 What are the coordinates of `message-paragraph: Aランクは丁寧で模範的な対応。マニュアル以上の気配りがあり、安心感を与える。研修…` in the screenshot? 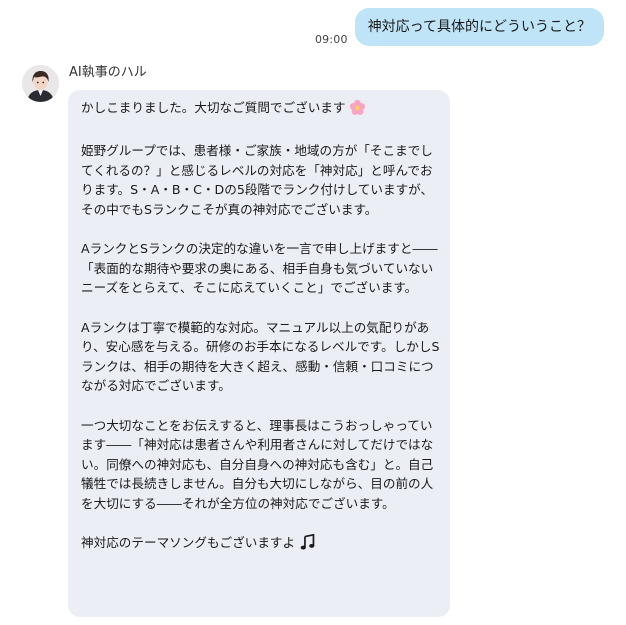 It's located at (260, 356).